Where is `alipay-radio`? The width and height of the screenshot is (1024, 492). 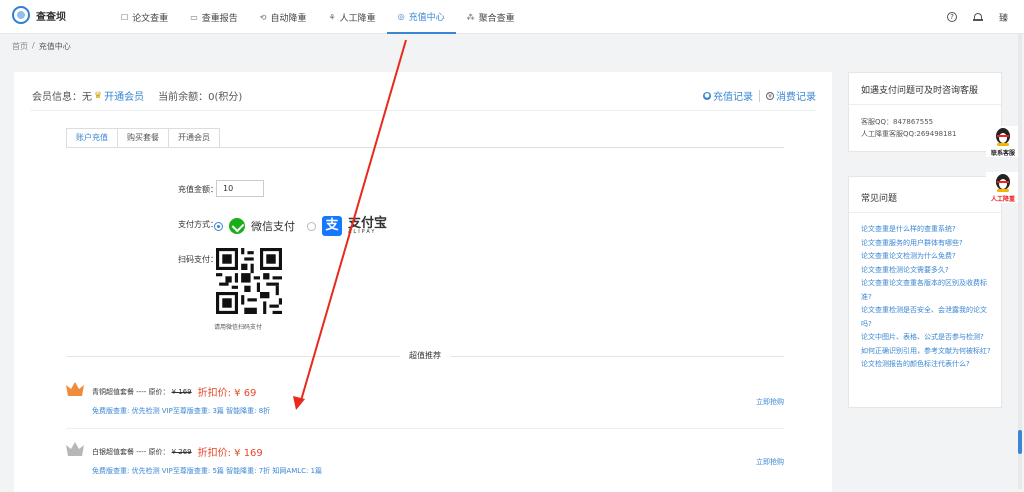
alipay-radio is located at coordinates (311, 226).